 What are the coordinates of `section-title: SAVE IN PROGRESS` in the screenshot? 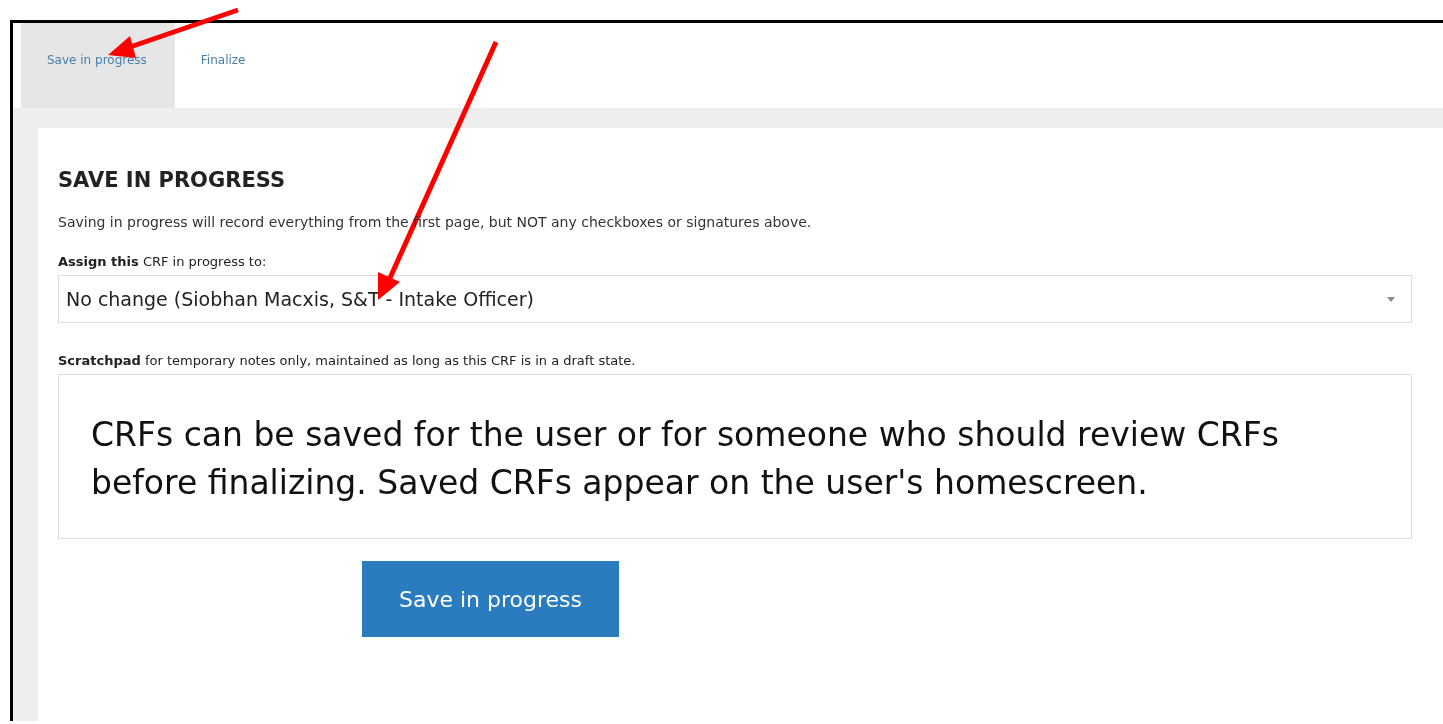 It's located at (172, 180).